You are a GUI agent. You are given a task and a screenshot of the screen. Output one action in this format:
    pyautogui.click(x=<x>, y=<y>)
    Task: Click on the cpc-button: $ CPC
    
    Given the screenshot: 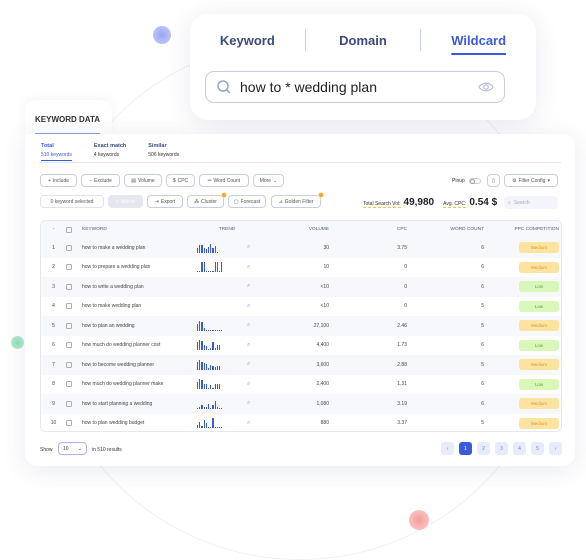 What is the action you would take?
    pyautogui.click(x=180, y=180)
    